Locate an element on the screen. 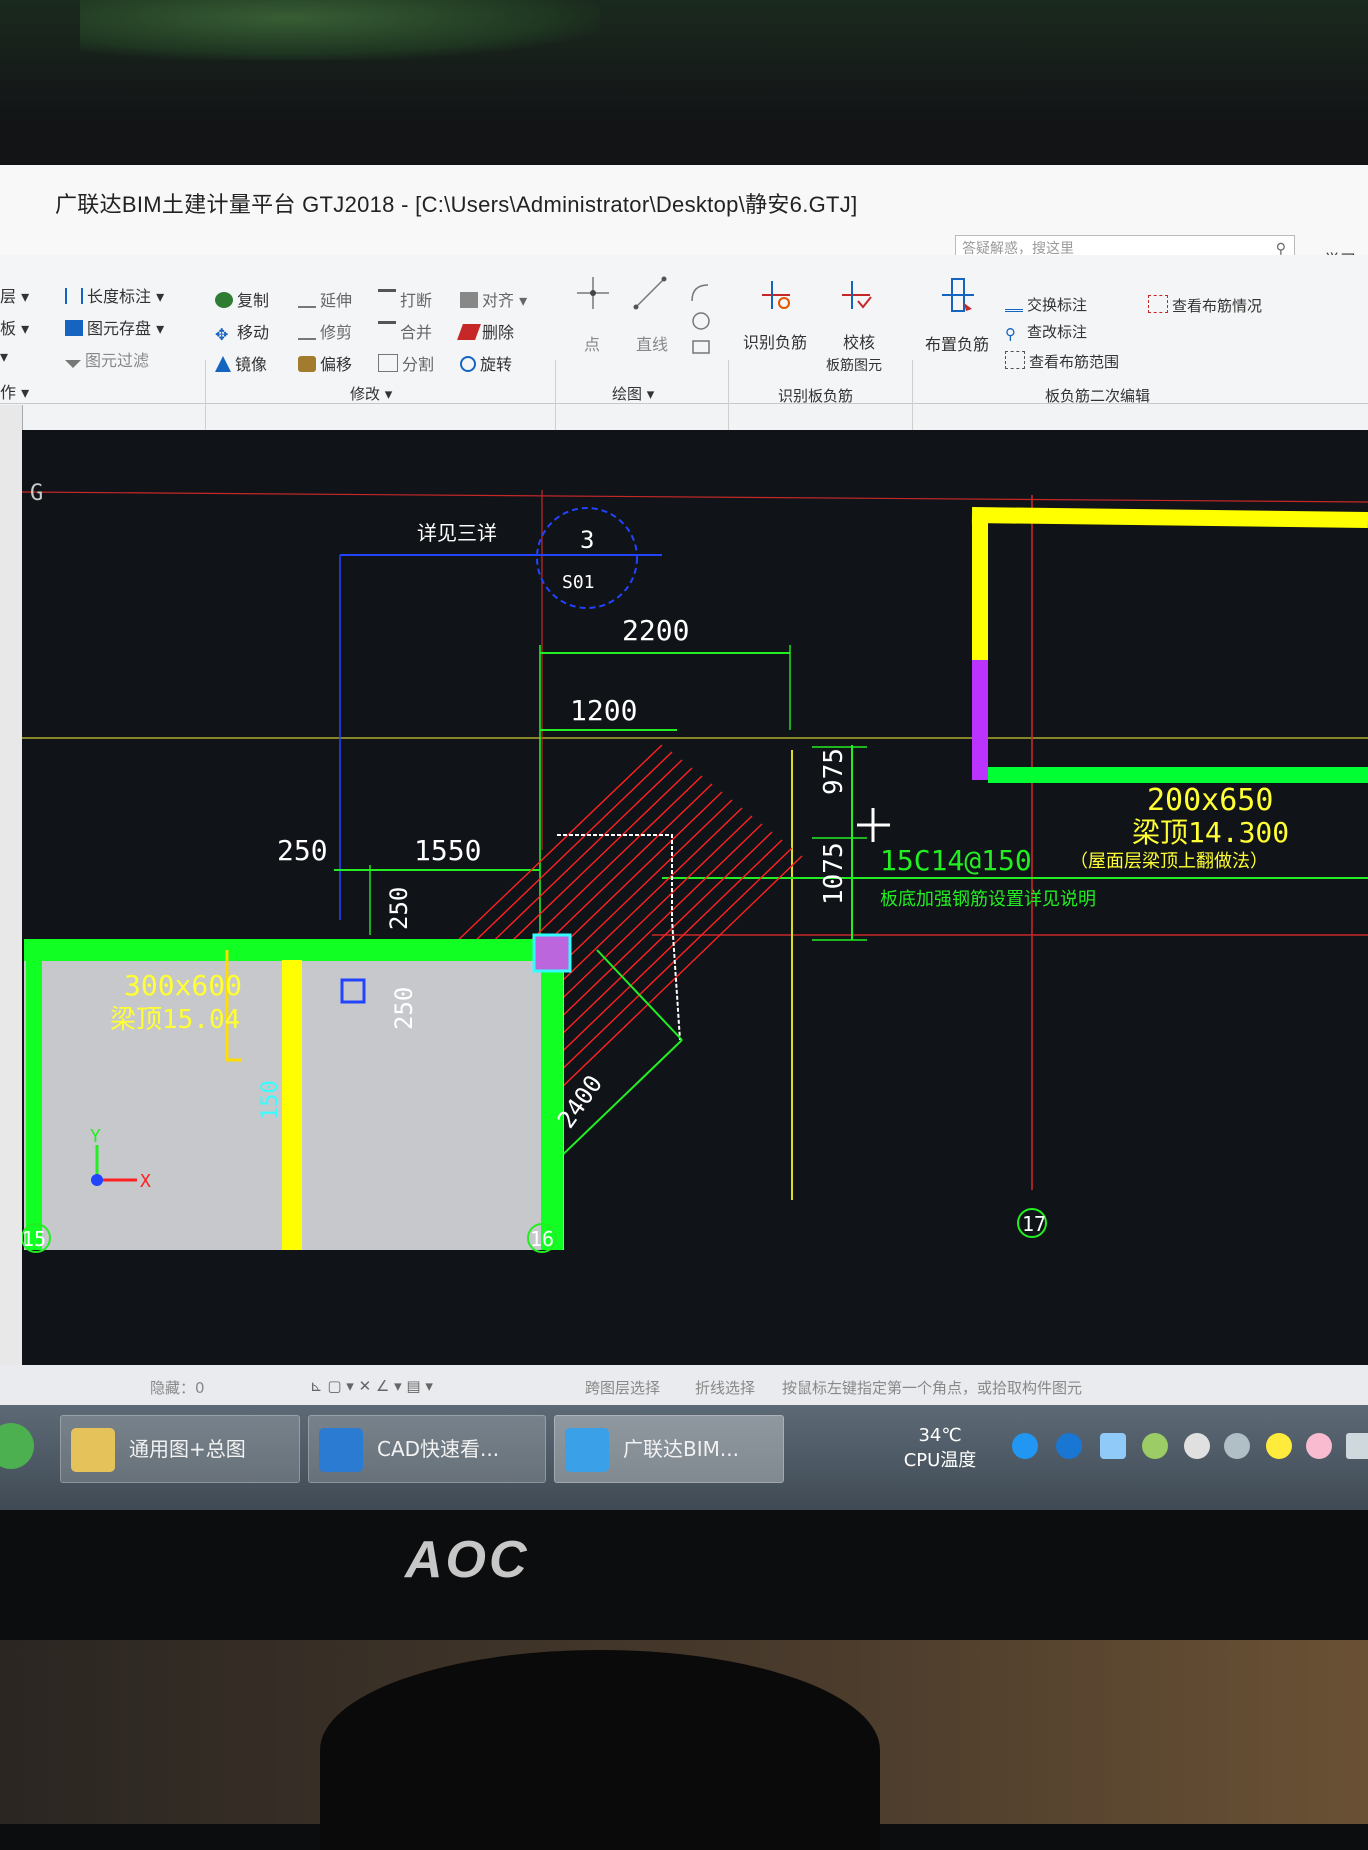 This screenshot has width=1368, height=1850. length-annotation-button: 长度标注 ▾ is located at coordinates (114, 295).